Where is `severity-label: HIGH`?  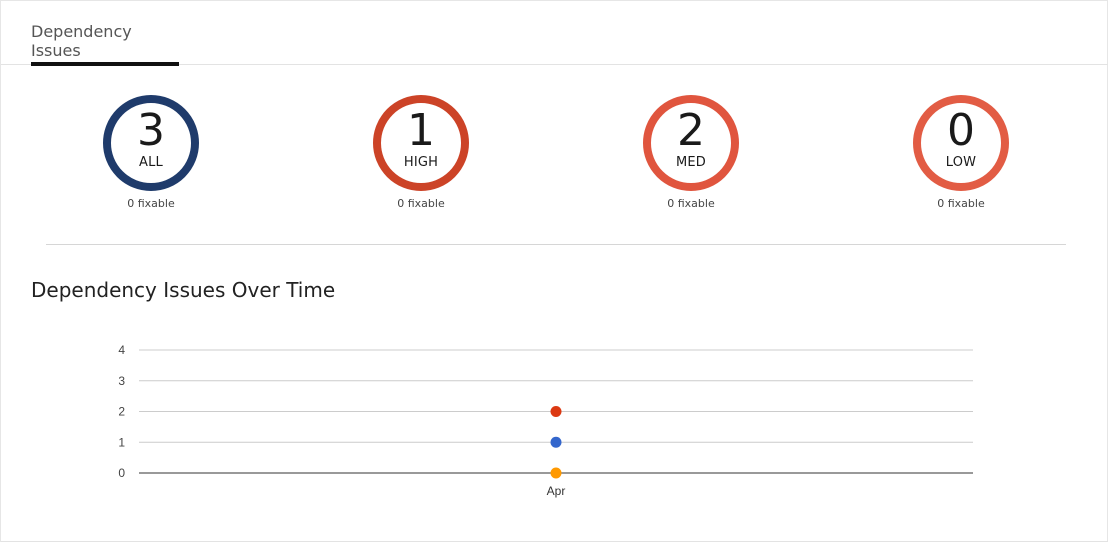
severity-label: HIGH is located at coordinates (421, 162).